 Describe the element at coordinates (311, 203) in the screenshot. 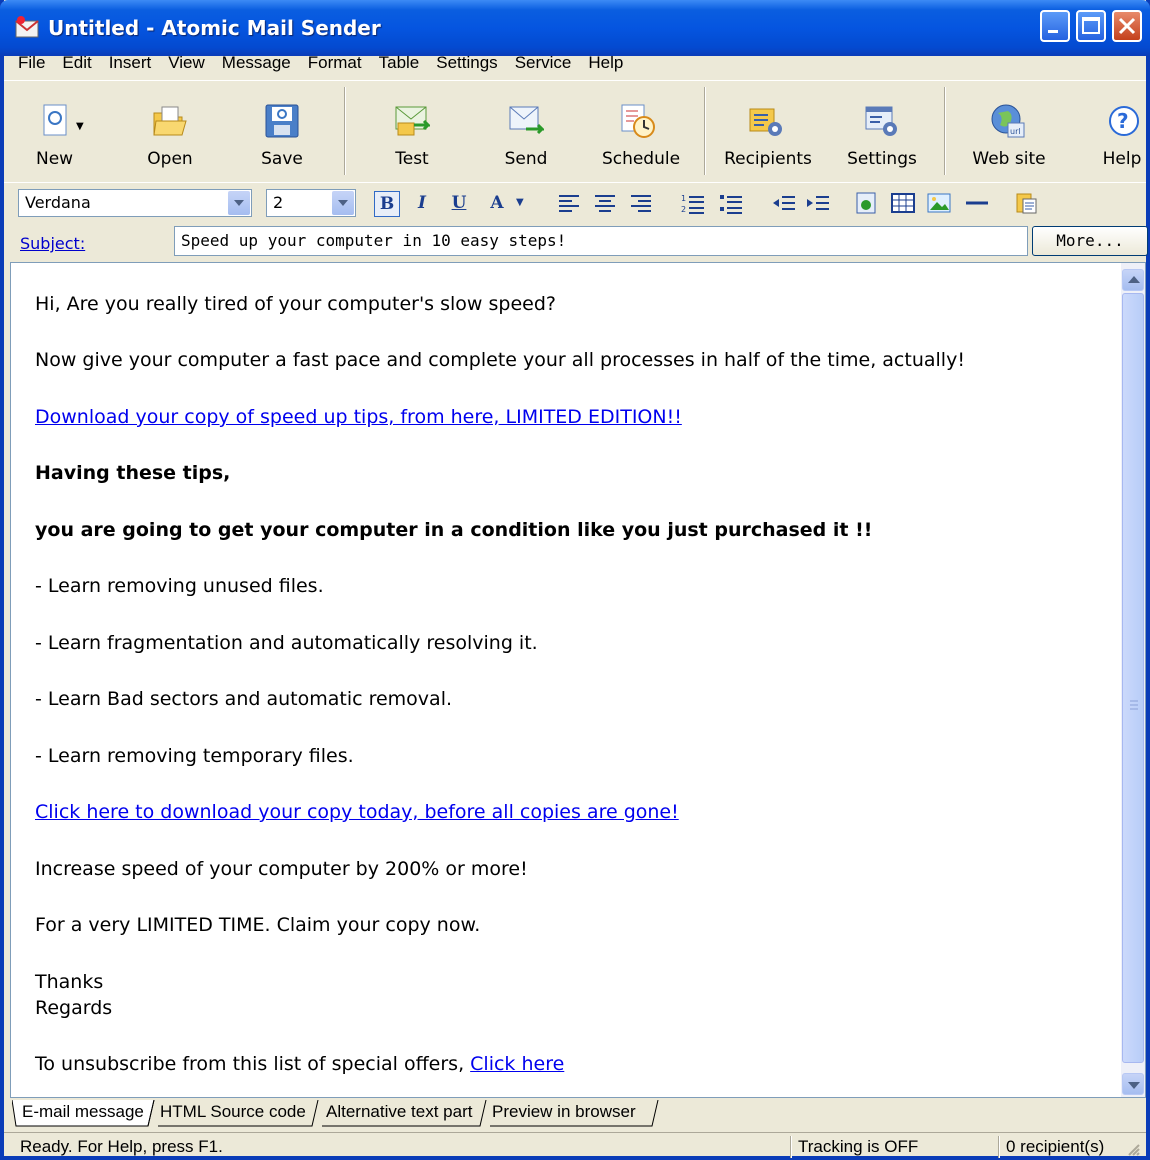

I see `font-size-select: 2` at that location.